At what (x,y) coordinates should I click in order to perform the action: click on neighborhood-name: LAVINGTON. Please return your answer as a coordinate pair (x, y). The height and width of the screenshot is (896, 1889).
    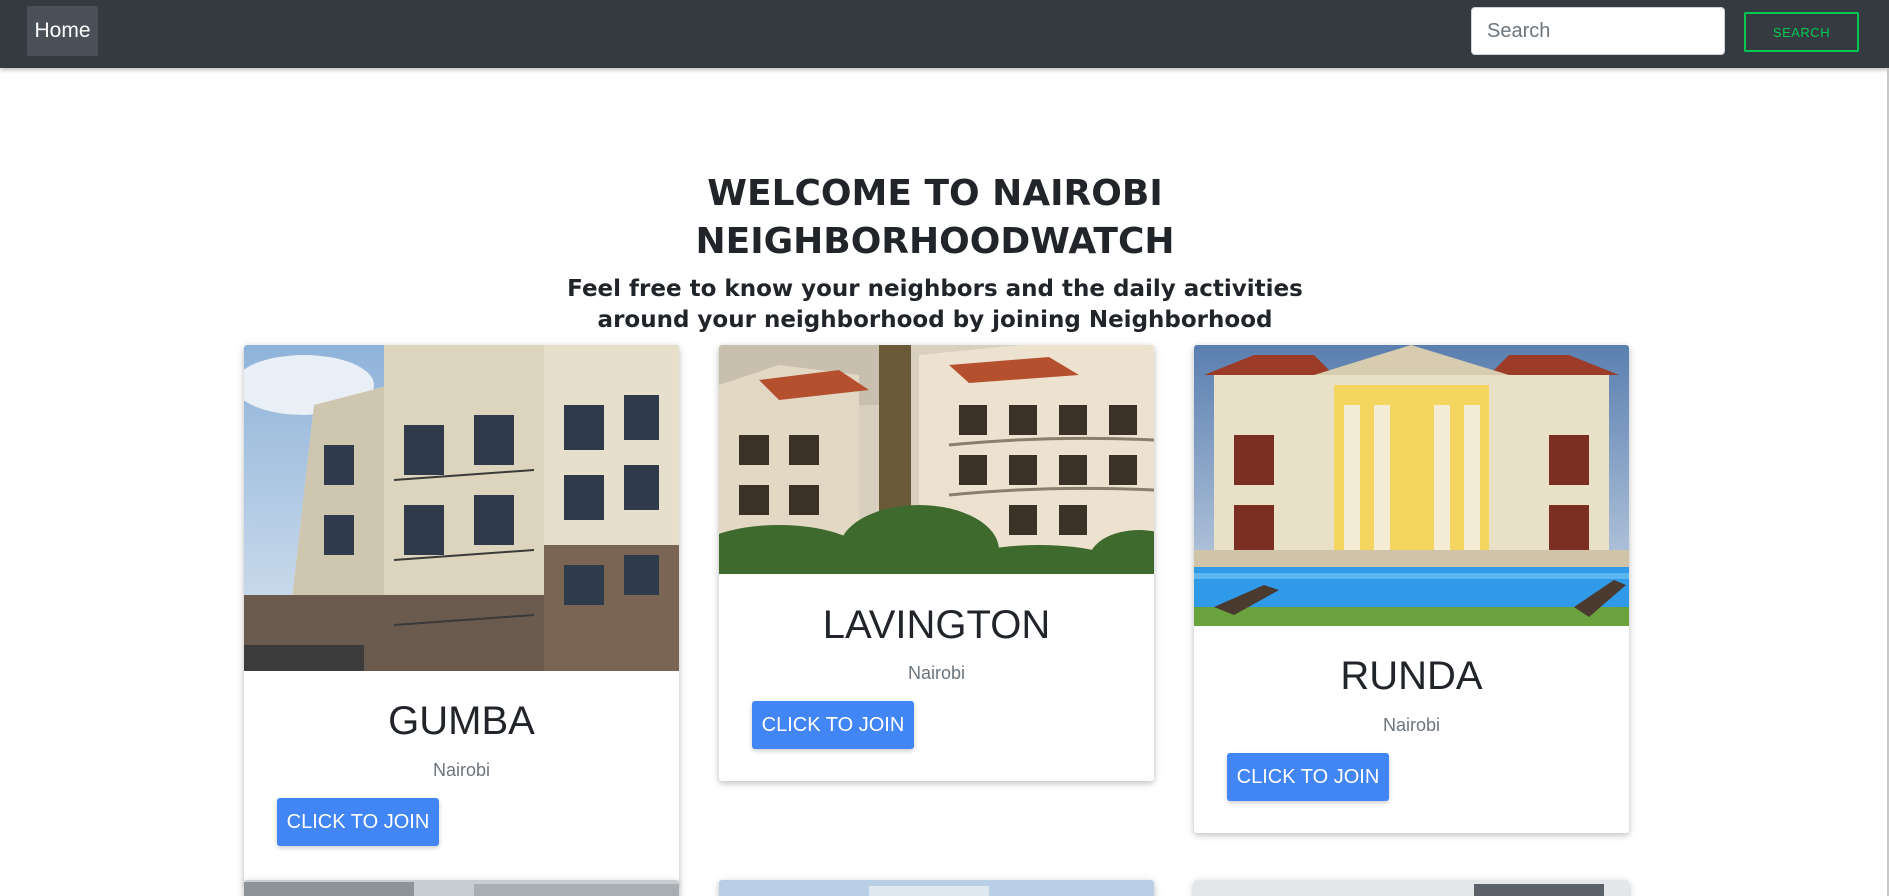
    Looking at the image, I should click on (936, 625).